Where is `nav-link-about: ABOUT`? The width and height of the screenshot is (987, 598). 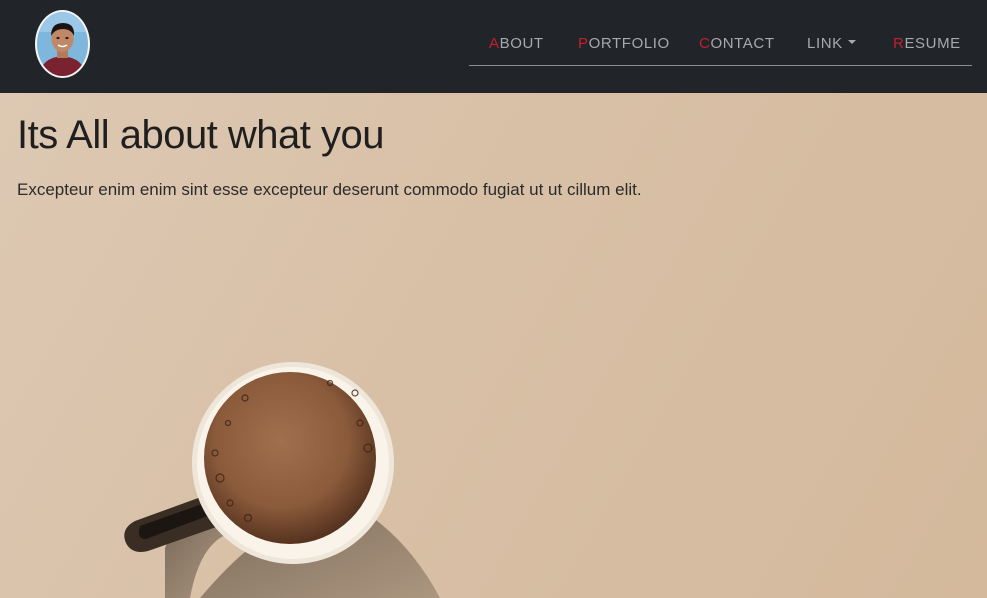
nav-link-about: ABOUT is located at coordinates (516, 43).